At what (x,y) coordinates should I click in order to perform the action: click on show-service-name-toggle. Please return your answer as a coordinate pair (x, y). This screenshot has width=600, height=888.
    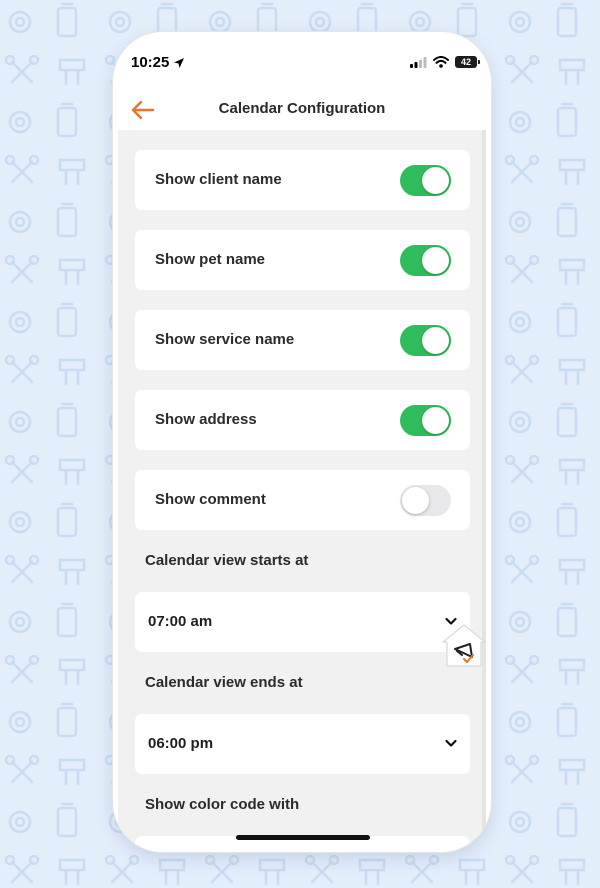
    Looking at the image, I should click on (425, 340).